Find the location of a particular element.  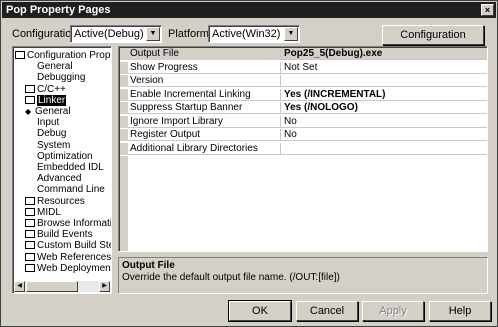

tree-item: Web Deployment is located at coordinates (68, 268).